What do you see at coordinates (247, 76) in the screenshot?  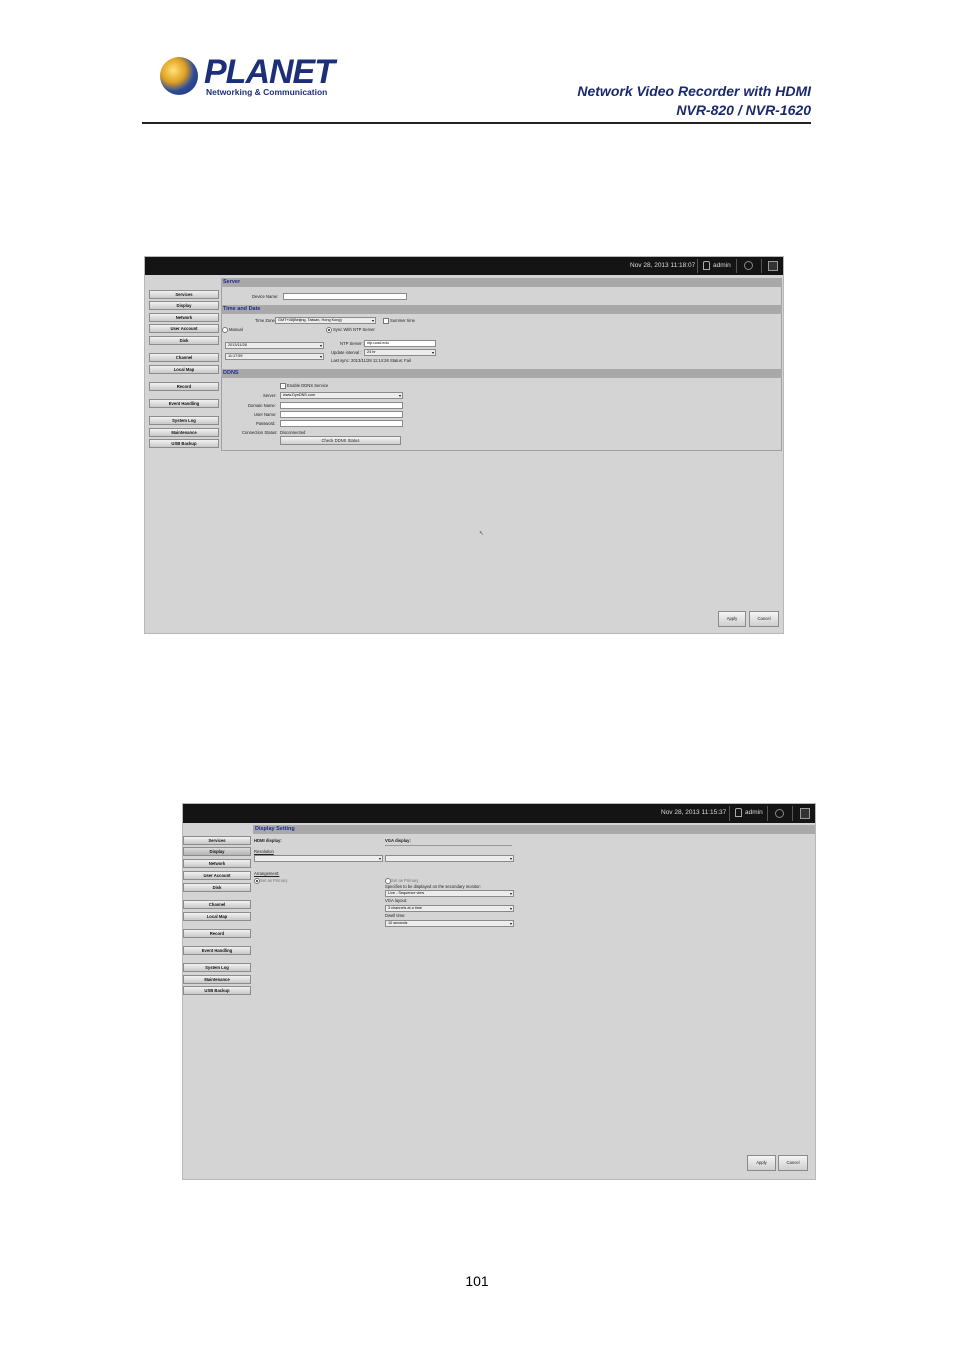 I see `planet-logo: PLANET Networking & Communication` at bounding box center [247, 76].